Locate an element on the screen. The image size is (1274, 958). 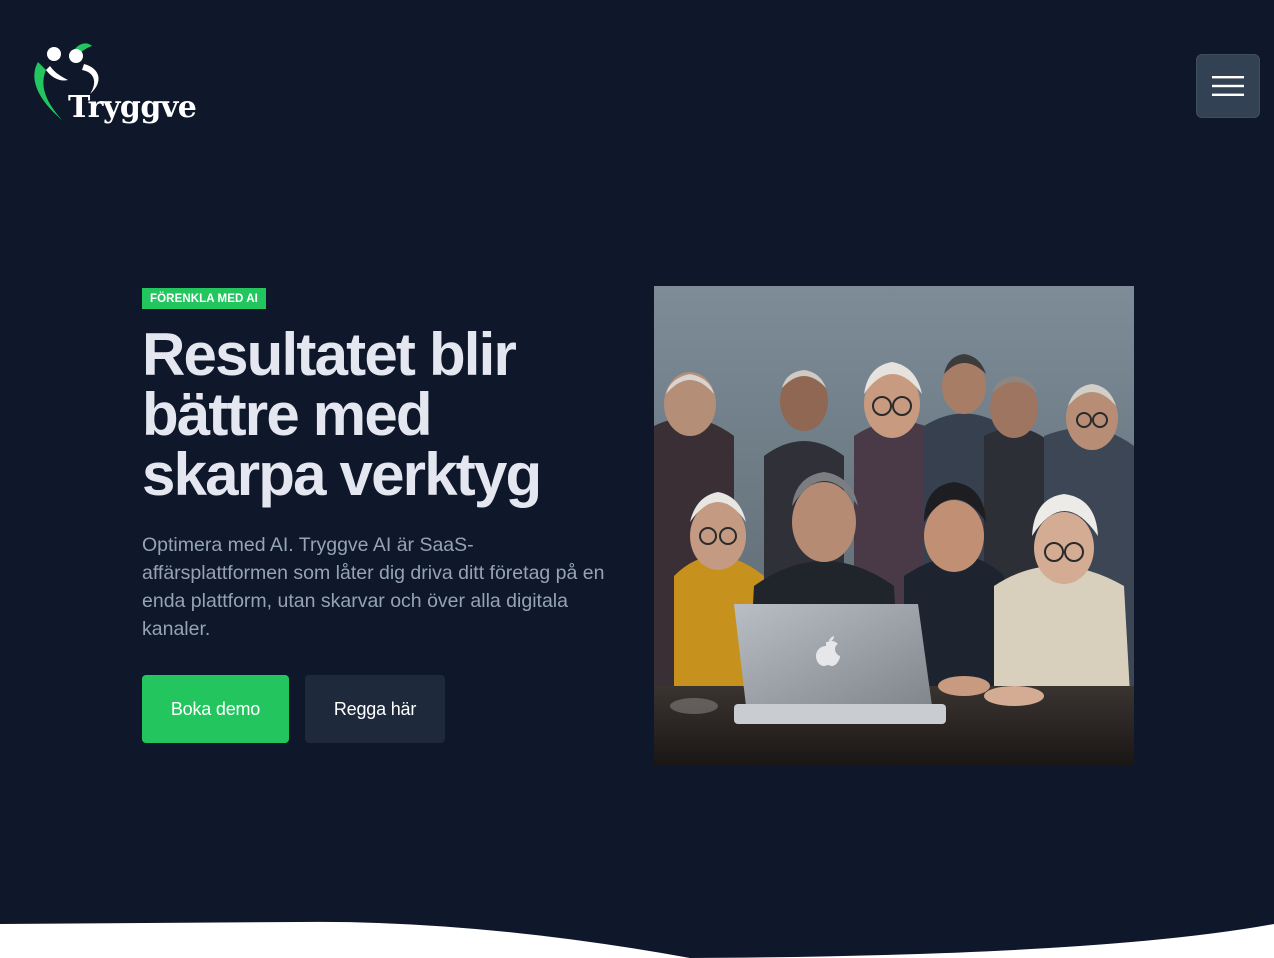
brand-logo: Tryggve is located at coordinates (122, 87).